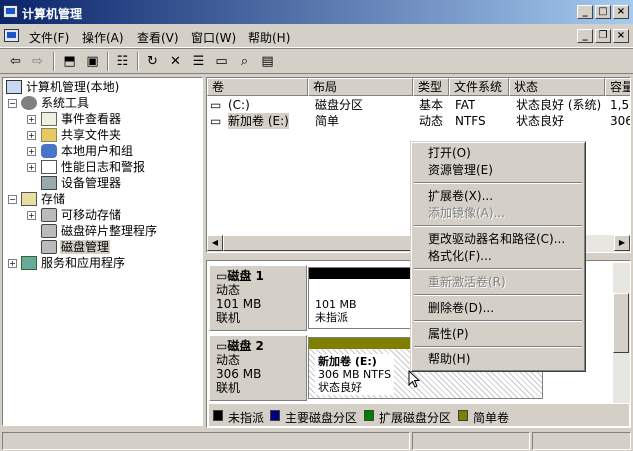 The image size is (633, 451). I want to click on tree-node-event-viewer: 事件查看器, so click(81, 119).